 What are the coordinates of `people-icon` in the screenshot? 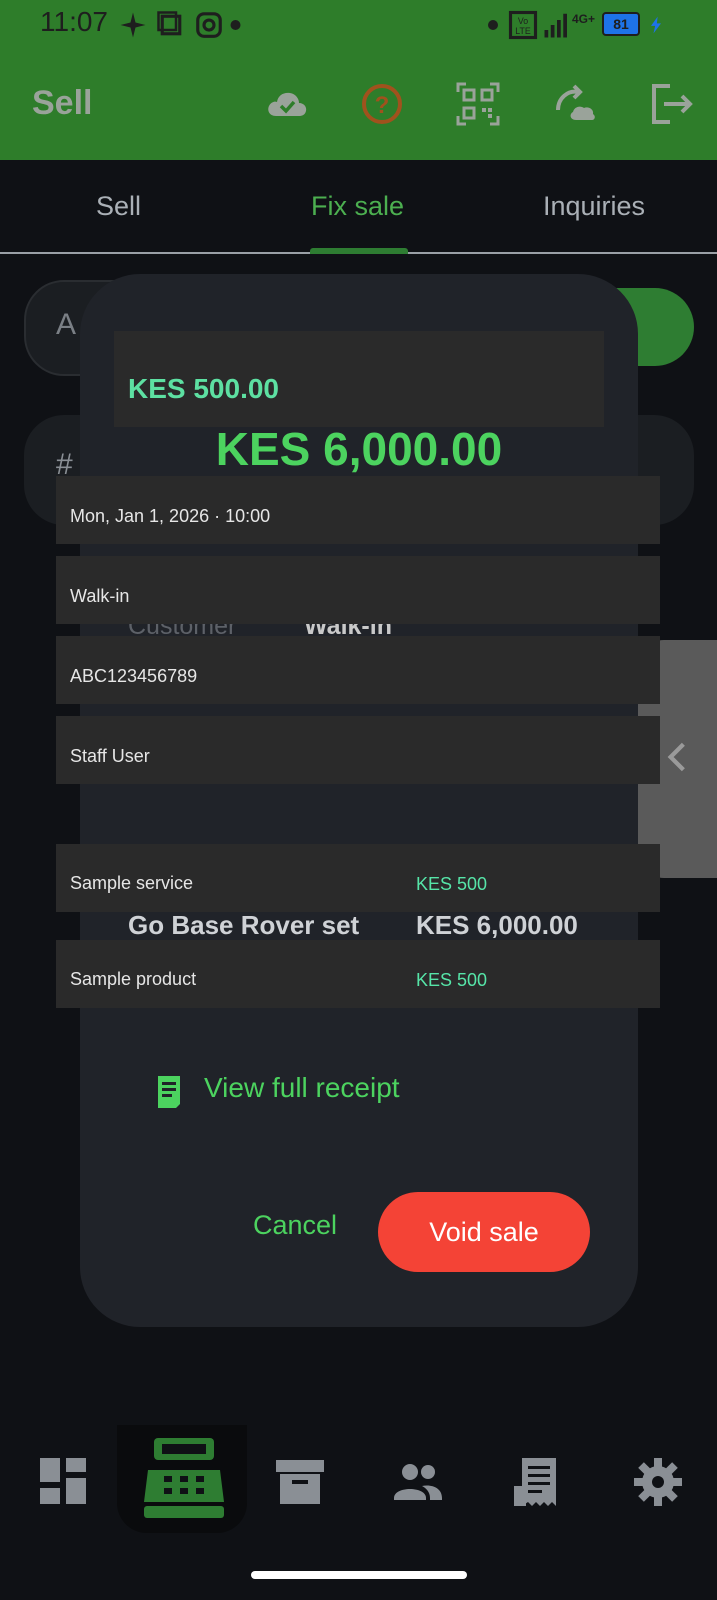 It's located at (418, 1482).